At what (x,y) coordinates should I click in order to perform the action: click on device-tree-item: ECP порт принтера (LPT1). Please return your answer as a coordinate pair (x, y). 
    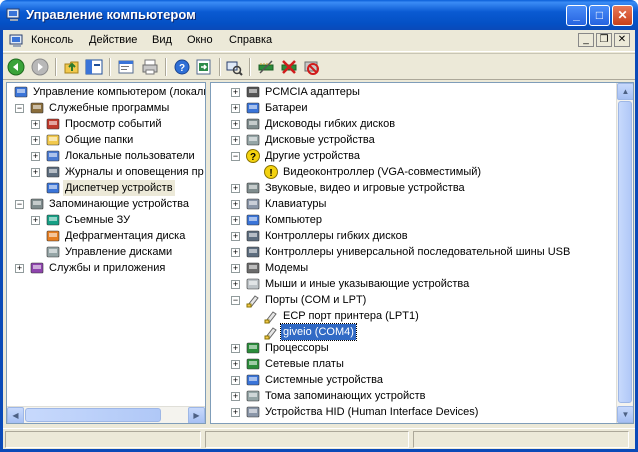
    Looking at the image, I should click on (413, 316).